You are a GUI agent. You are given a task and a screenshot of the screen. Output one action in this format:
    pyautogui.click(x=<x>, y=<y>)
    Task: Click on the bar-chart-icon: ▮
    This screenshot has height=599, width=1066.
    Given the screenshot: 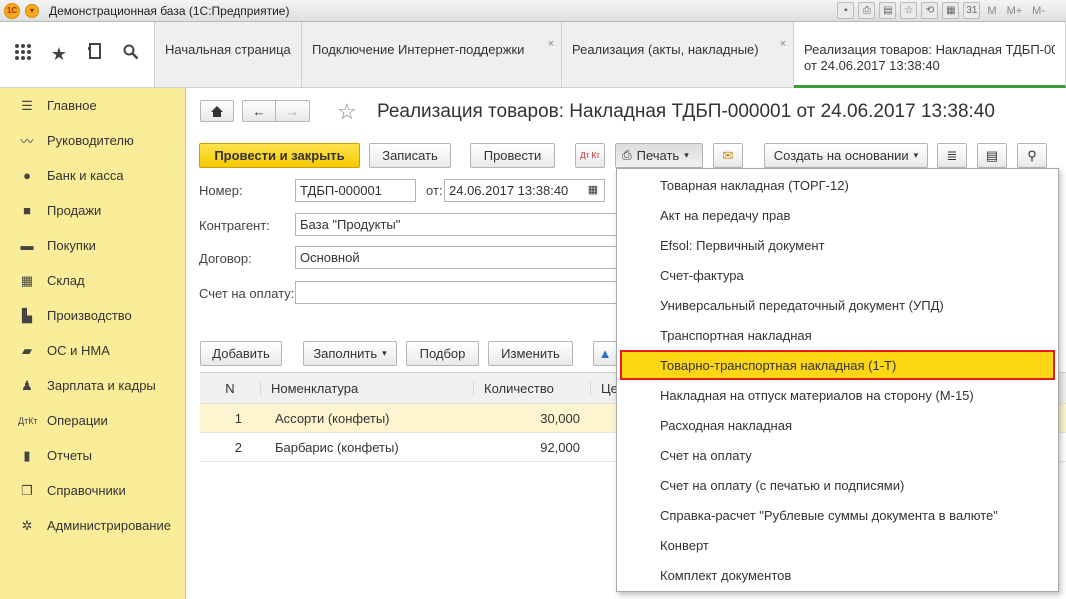 What is the action you would take?
    pyautogui.click(x=27, y=455)
    